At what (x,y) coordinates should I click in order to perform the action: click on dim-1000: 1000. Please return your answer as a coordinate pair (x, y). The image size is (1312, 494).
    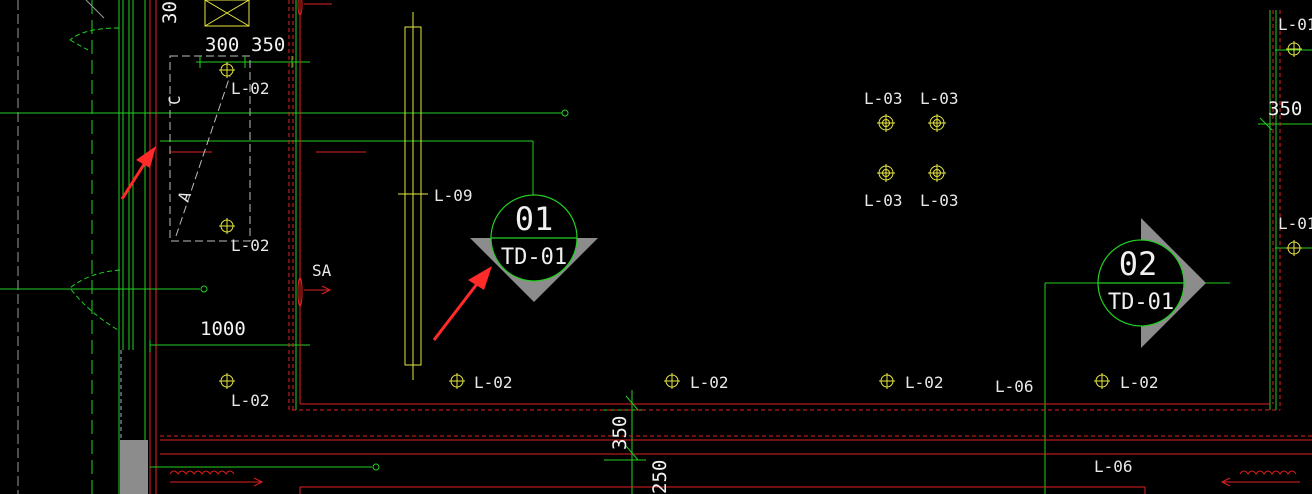
    Looking at the image, I should click on (223, 329).